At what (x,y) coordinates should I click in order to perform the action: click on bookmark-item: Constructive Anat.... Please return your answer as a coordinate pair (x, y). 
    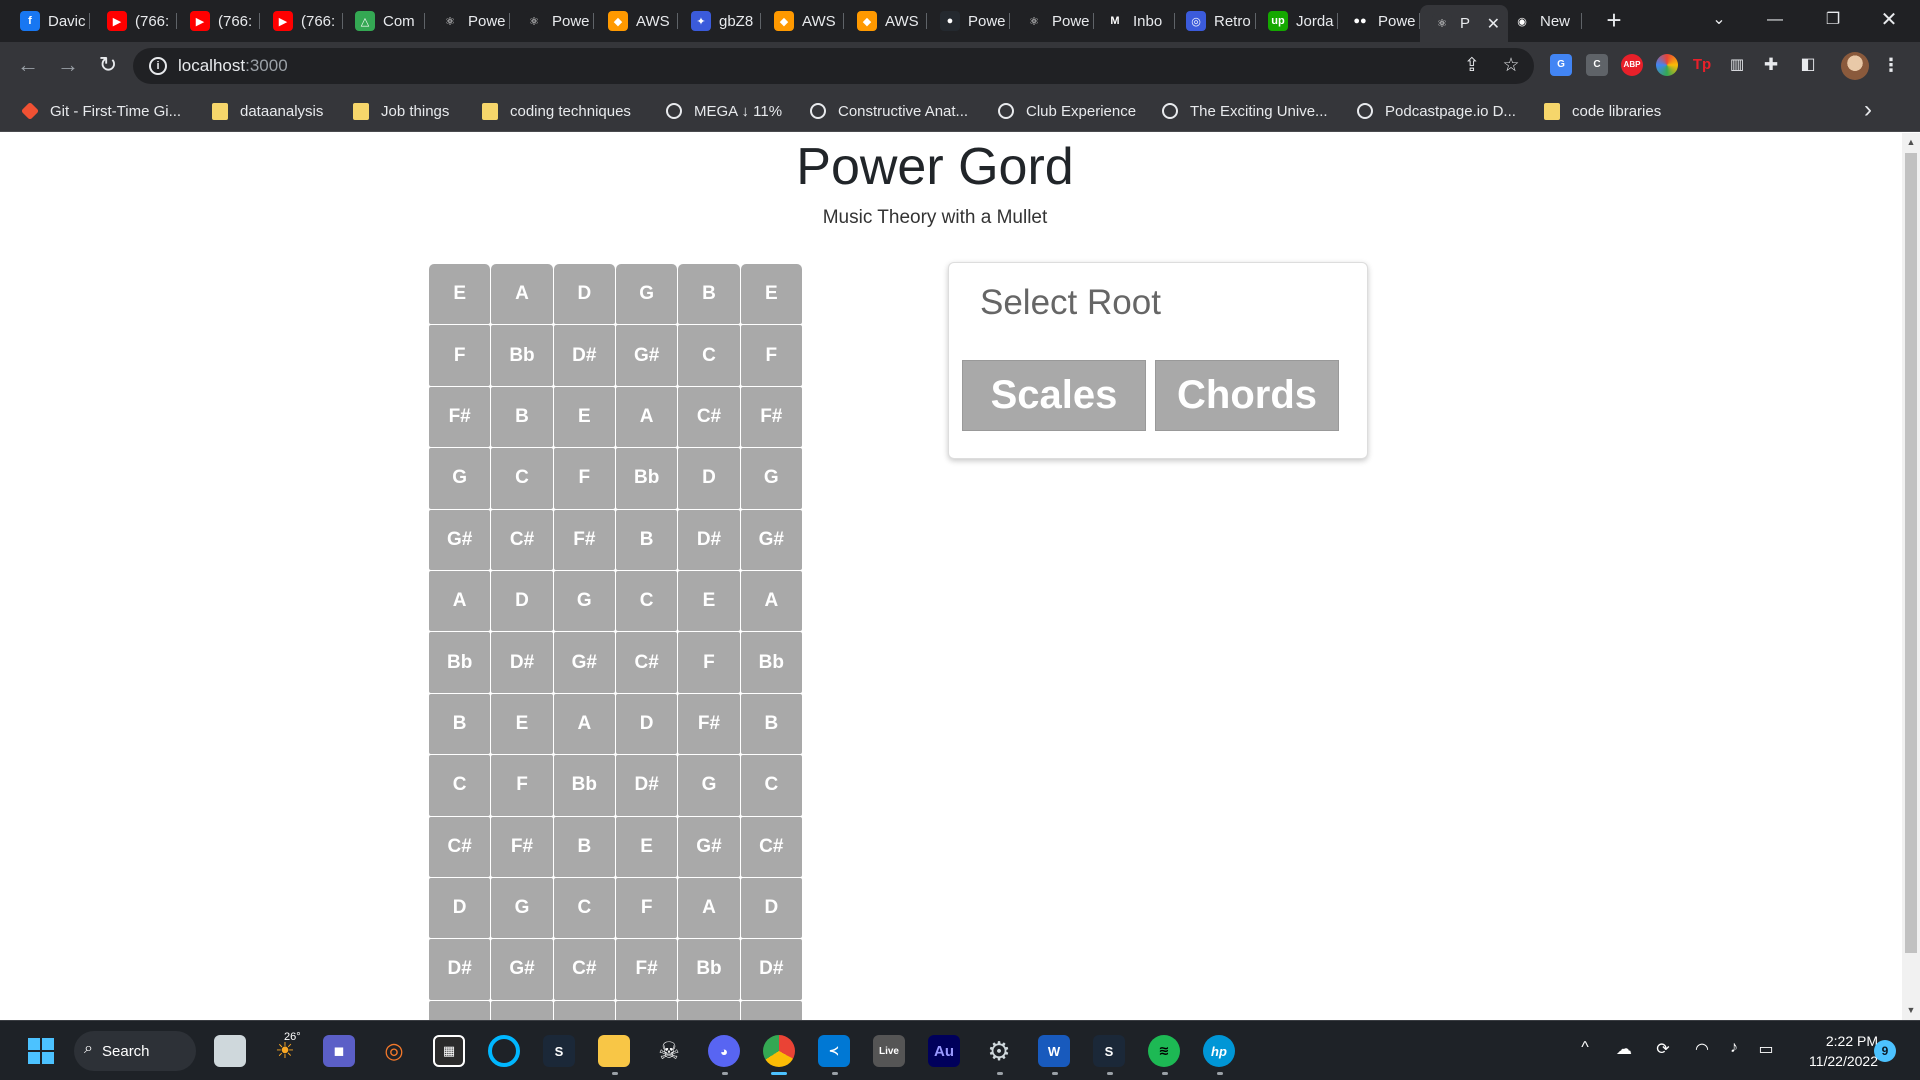
    Looking at the image, I should click on (889, 111).